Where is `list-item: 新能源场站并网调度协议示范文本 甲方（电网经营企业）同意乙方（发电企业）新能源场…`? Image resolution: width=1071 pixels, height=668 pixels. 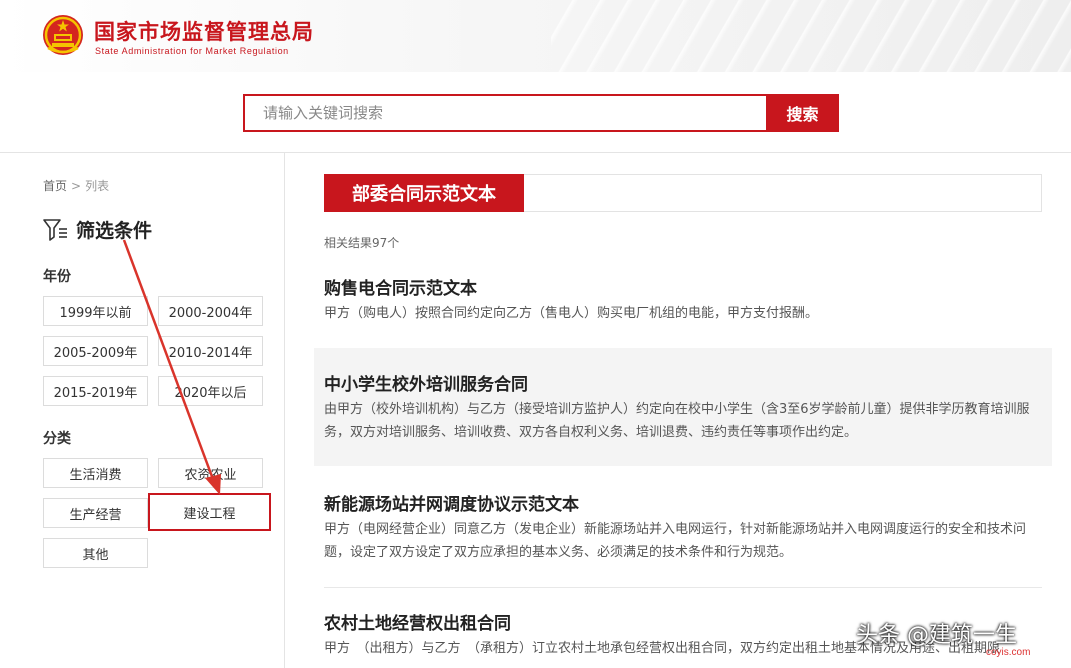 list-item: 新能源场站并网调度协议示范文本 甲方（电网经营企业）同意乙方（发电企业）新能源场… is located at coordinates (683, 532).